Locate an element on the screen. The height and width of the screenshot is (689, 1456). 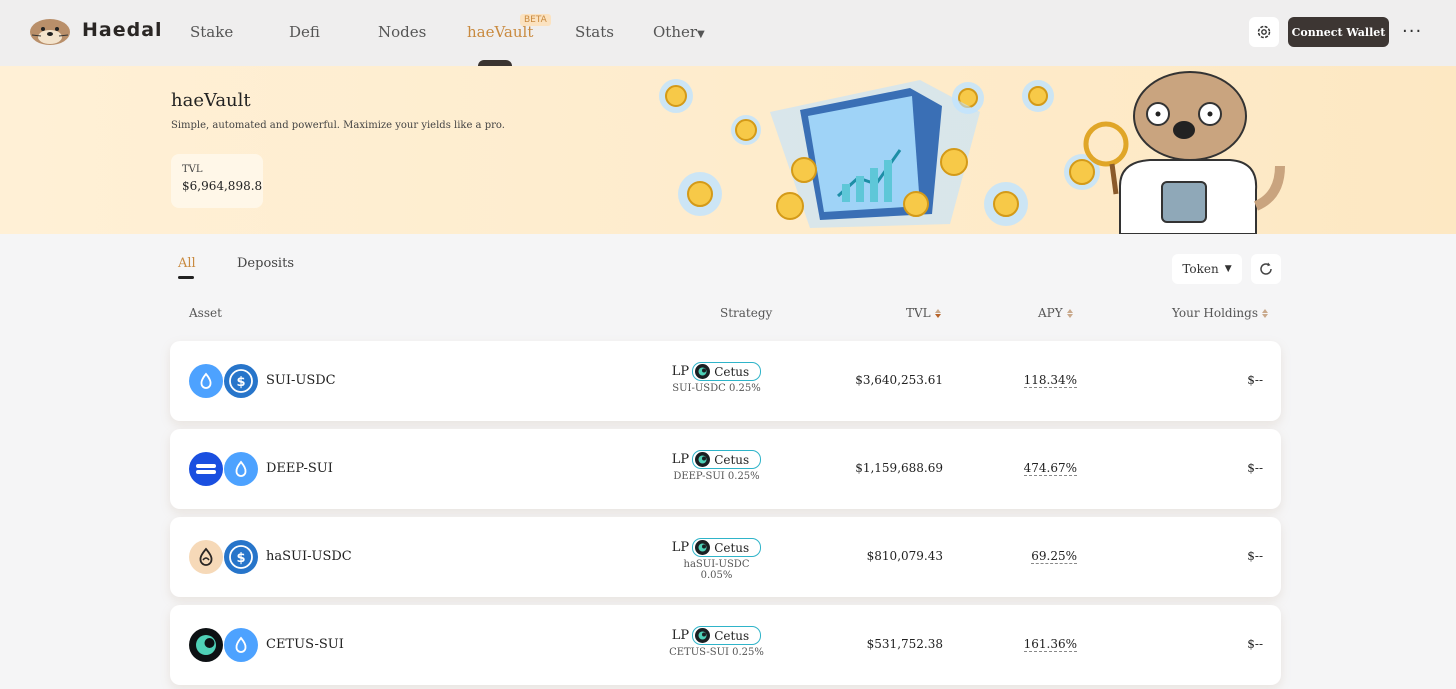
nav-stats: Stats is located at coordinates (594, 32).